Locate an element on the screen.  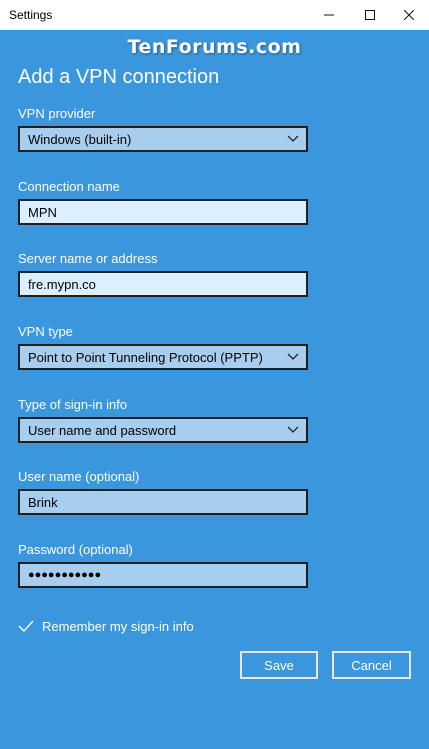
maximize-button is located at coordinates (370, 15).